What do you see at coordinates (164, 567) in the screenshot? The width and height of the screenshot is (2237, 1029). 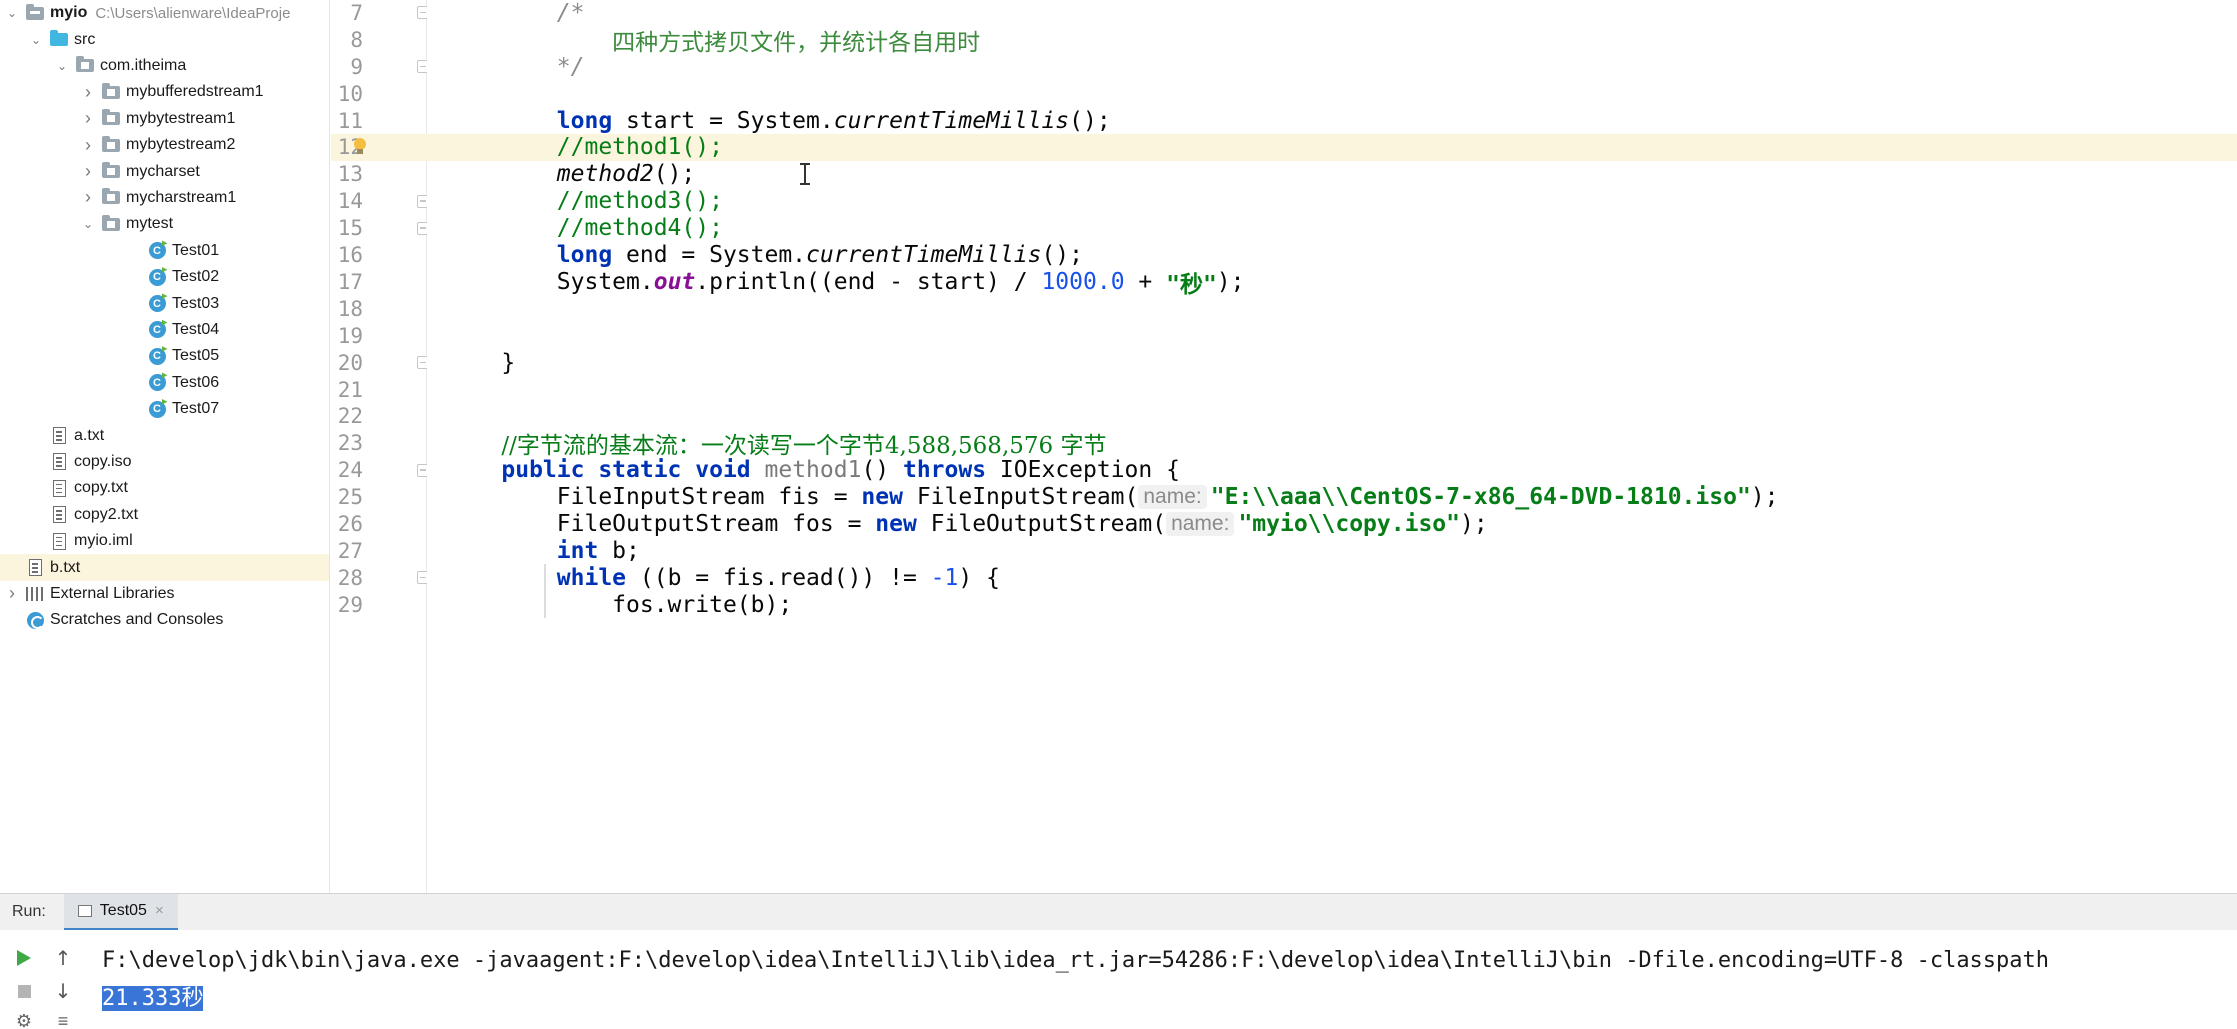 I see `tree-item: ›b.txt` at bounding box center [164, 567].